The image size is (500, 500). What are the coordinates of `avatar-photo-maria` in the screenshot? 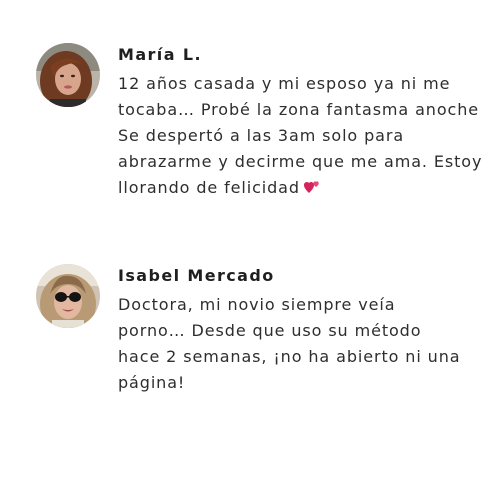 It's located at (68, 75).